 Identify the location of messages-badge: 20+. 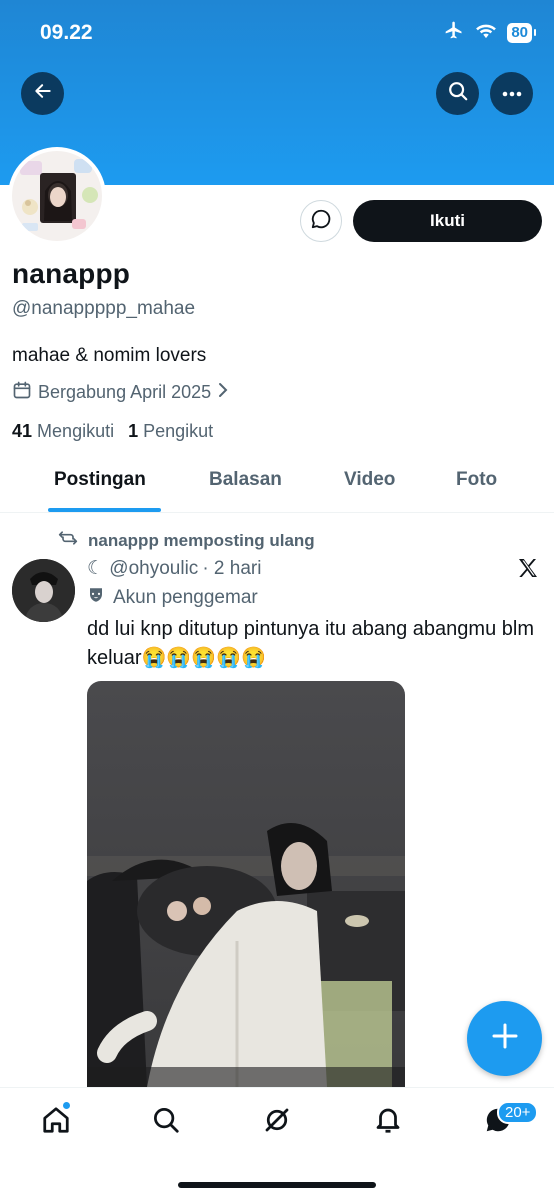
(518, 1112).